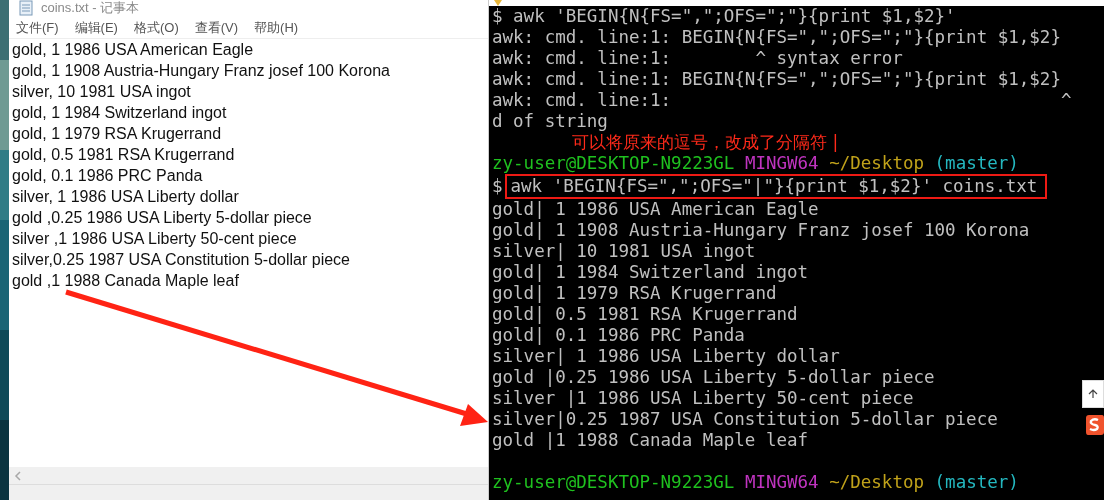  Describe the element at coordinates (126, 281) in the screenshot. I see `text-line: gold ,1 1988 Canada Maple leaf` at that location.